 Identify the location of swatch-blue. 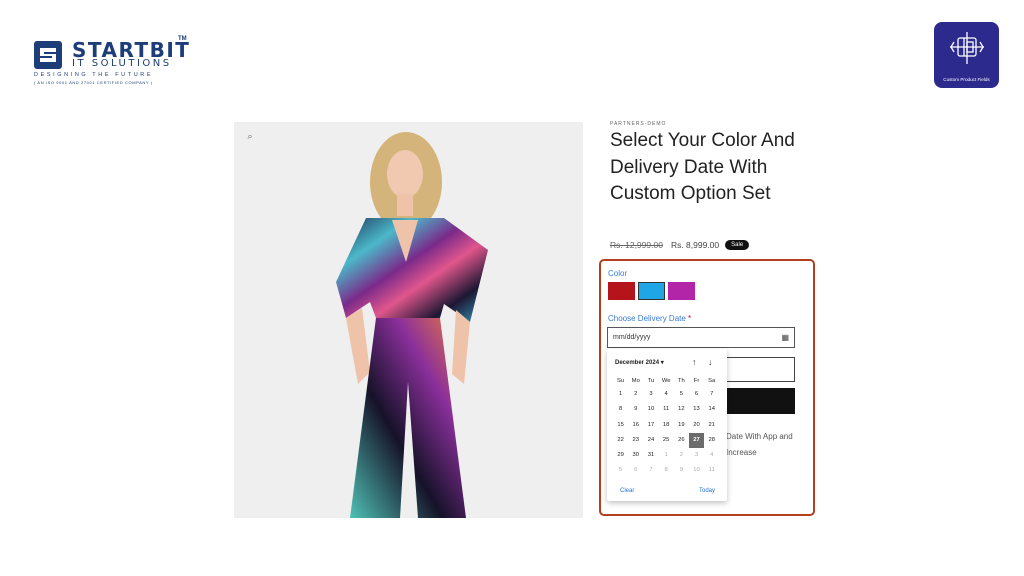
(651, 291).